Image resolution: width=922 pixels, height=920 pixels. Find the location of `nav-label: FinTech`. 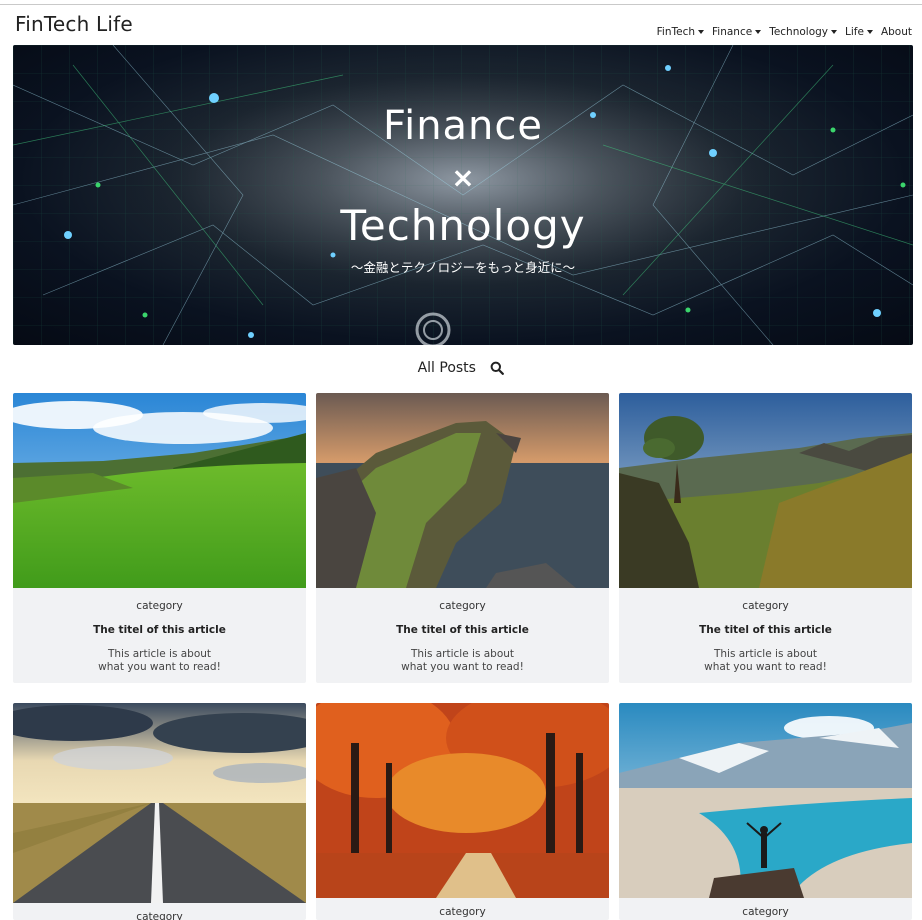

nav-label: FinTech is located at coordinates (676, 32).